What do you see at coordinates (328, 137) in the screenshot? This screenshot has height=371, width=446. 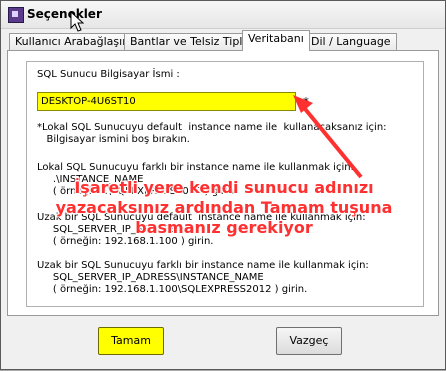 I see `annotation-arrow-icon` at bounding box center [328, 137].